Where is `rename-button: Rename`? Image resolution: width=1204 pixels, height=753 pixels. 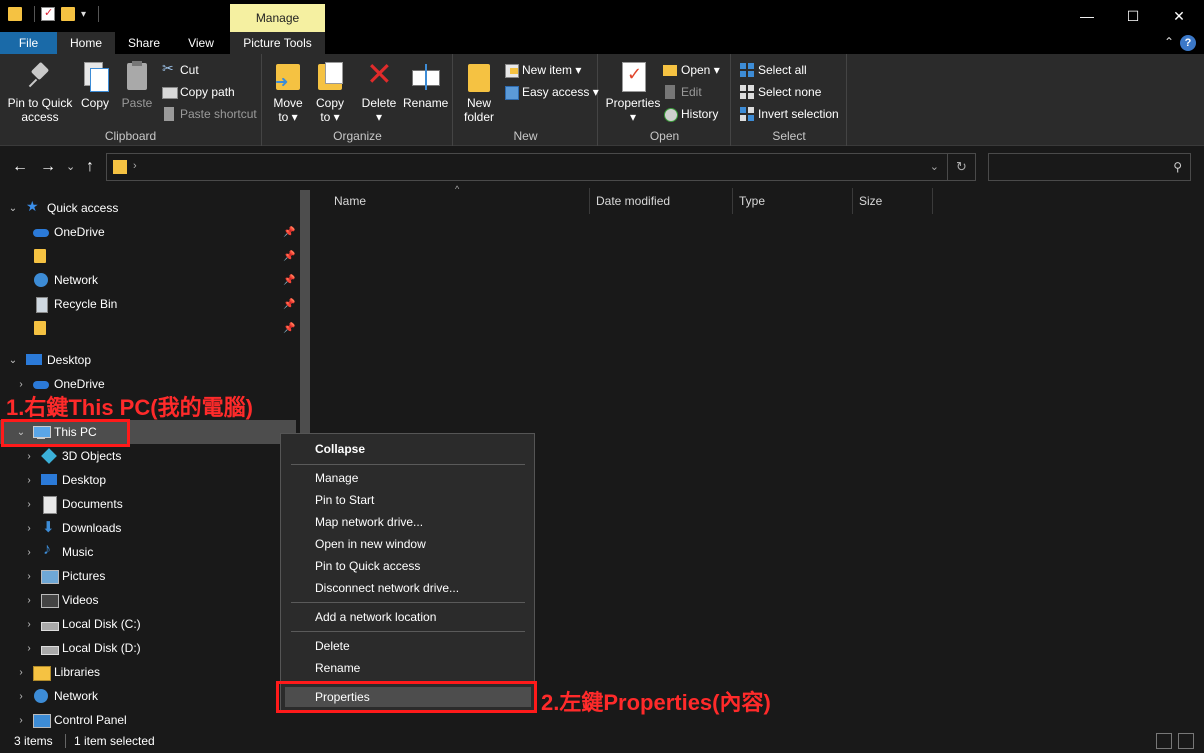
rename-button: Rename is located at coordinates (425, 85).